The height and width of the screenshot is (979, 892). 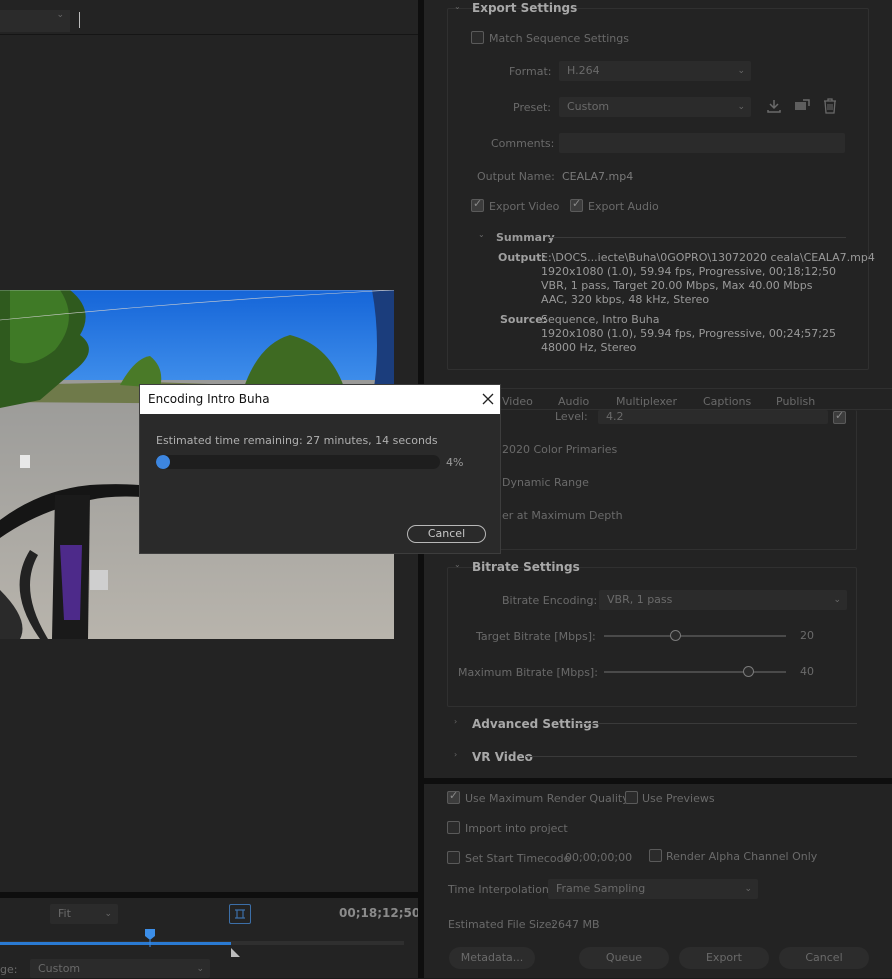 What do you see at coordinates (453, 857) in the screenshot?
I see `set-start-timecode-checkbox` at bounding box center [453, 857].